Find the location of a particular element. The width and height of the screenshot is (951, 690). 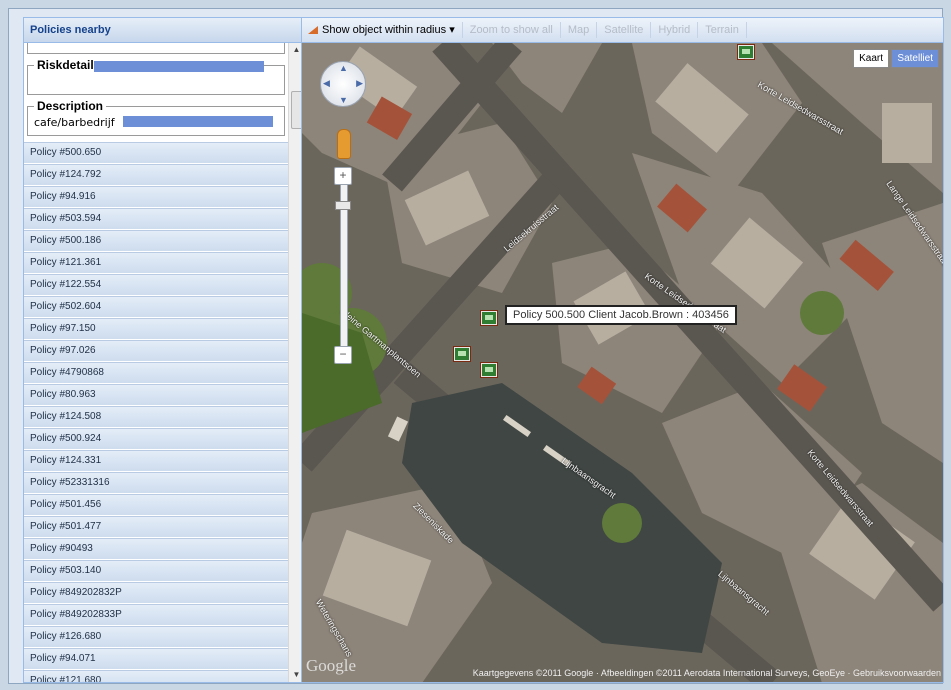

panel-title: Policies nearby is located at coordinates (164, 30).